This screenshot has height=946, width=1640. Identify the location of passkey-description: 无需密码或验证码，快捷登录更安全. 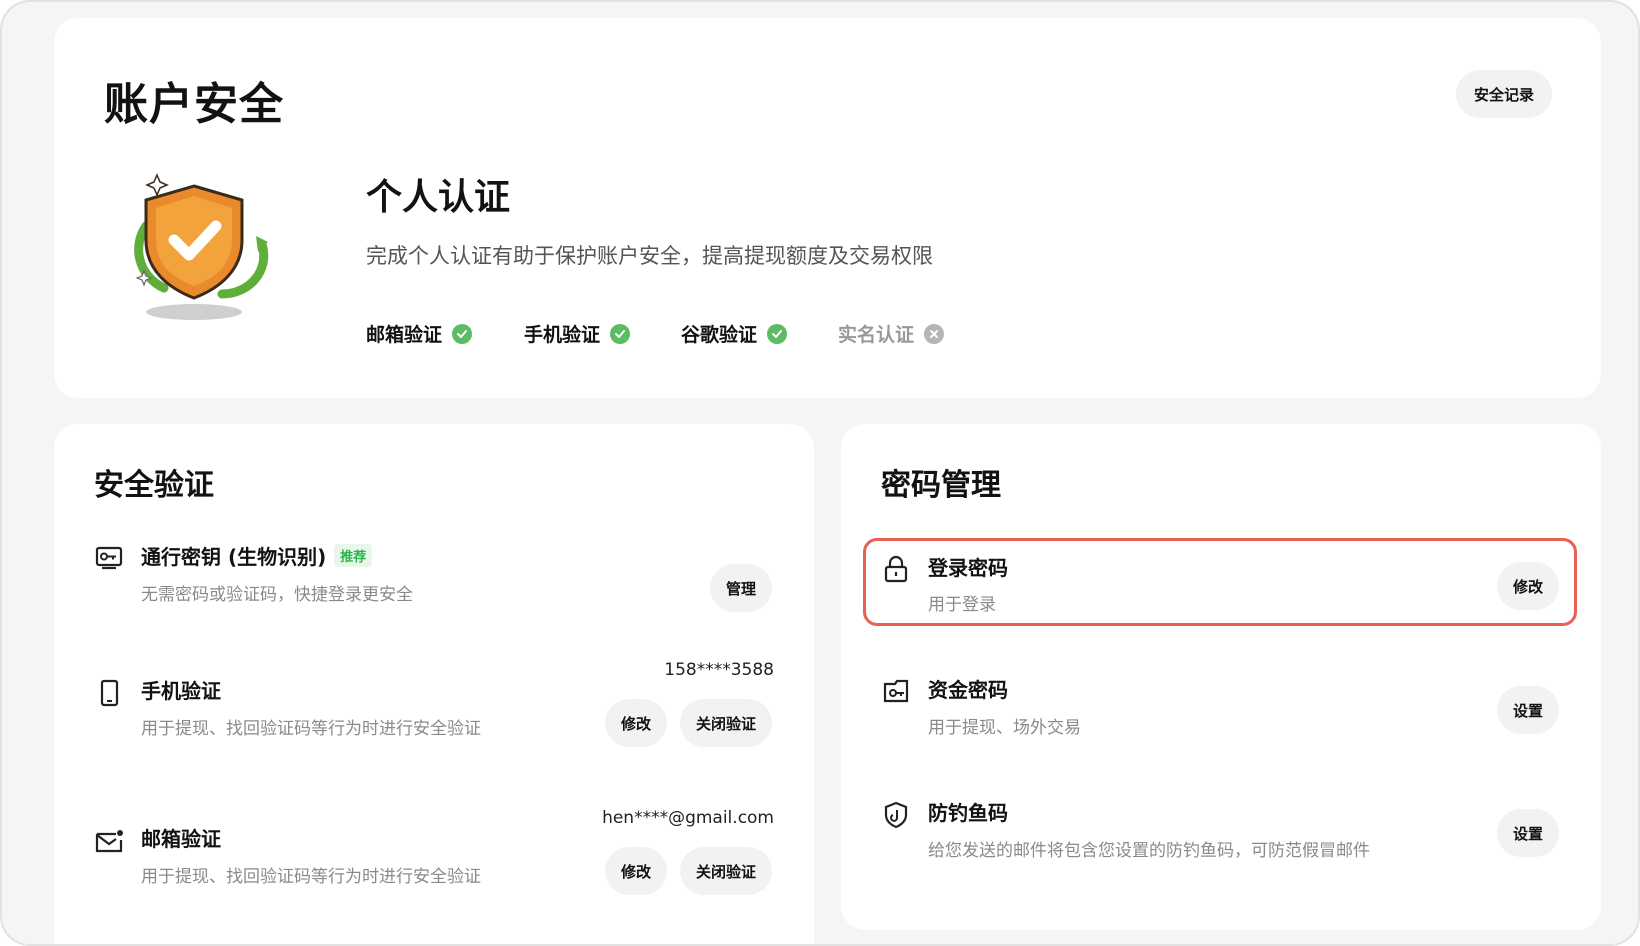
(277, 595).